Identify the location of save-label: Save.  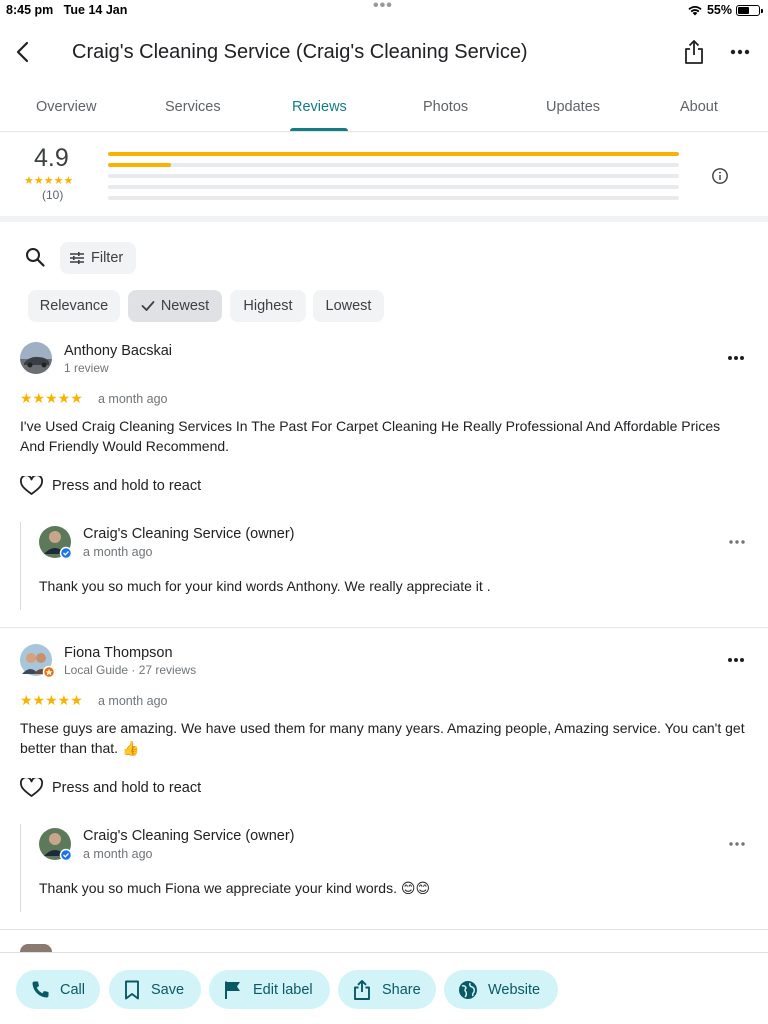
(168, 989).